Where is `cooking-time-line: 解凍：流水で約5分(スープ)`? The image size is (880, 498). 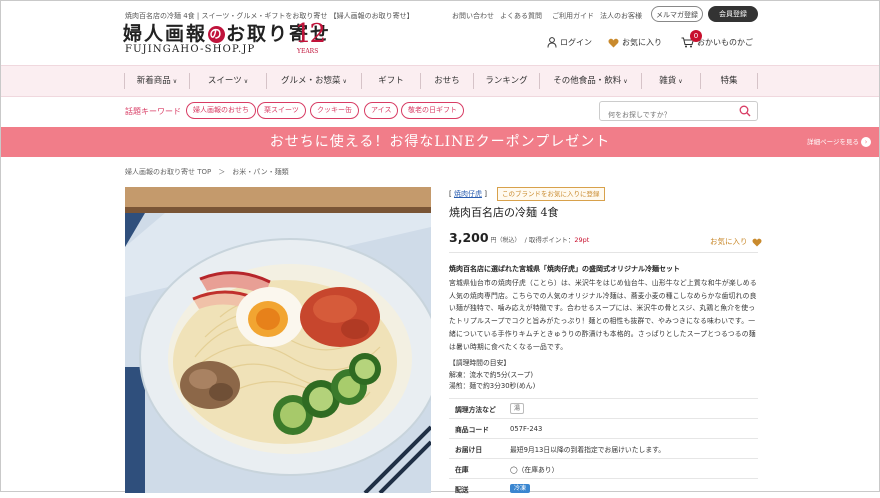
cooking-time-line: 解凍：流水で約5分(スープ) is located at coordinates (492, 376).